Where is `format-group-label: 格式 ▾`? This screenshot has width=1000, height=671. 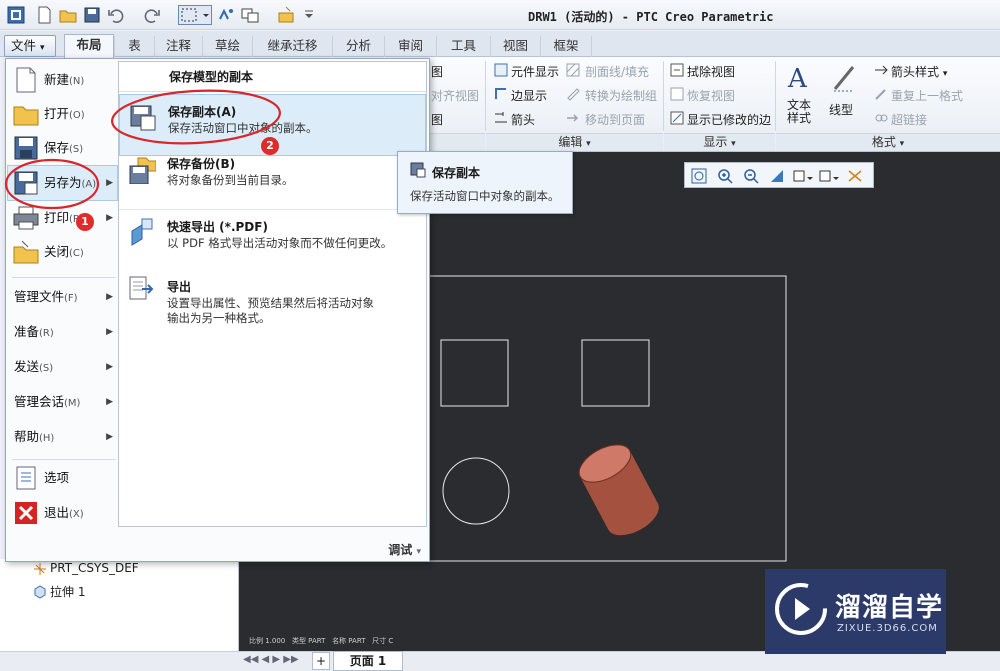
format-group-label: 格式 ▾ is located at coordinates (888, 142).